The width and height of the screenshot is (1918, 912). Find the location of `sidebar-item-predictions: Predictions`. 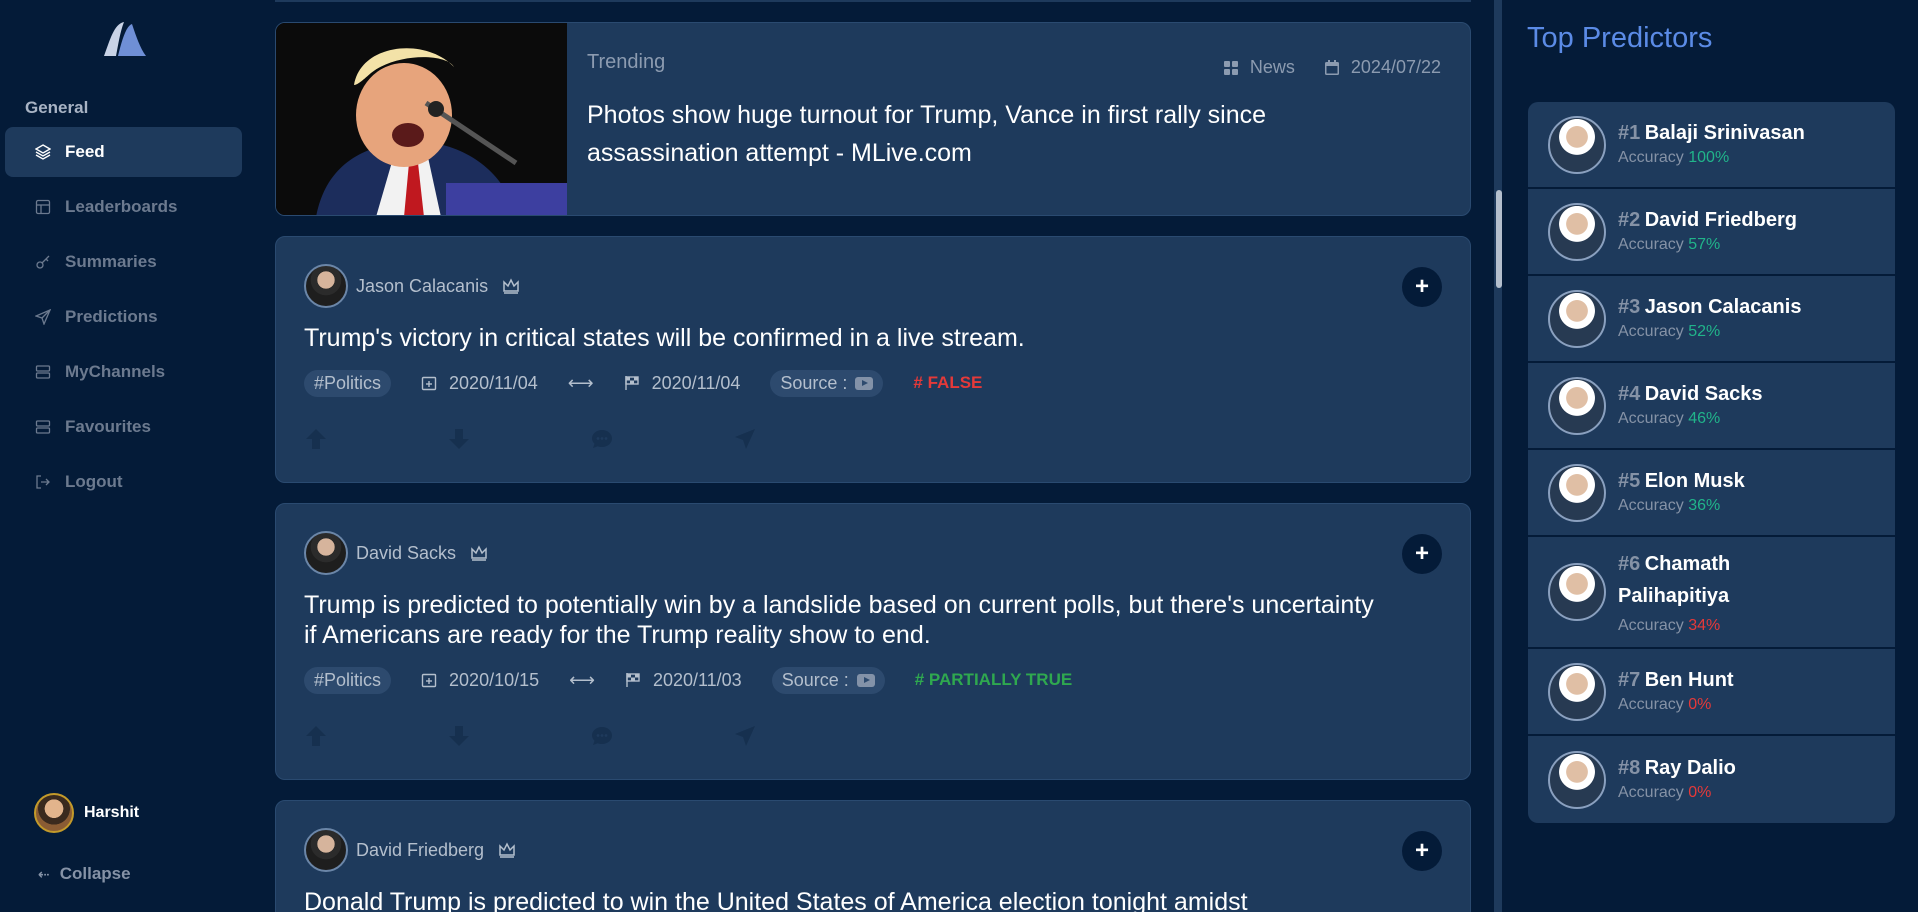

sidebar-item-predictions: Predictions is located at coordinates (123, 317).